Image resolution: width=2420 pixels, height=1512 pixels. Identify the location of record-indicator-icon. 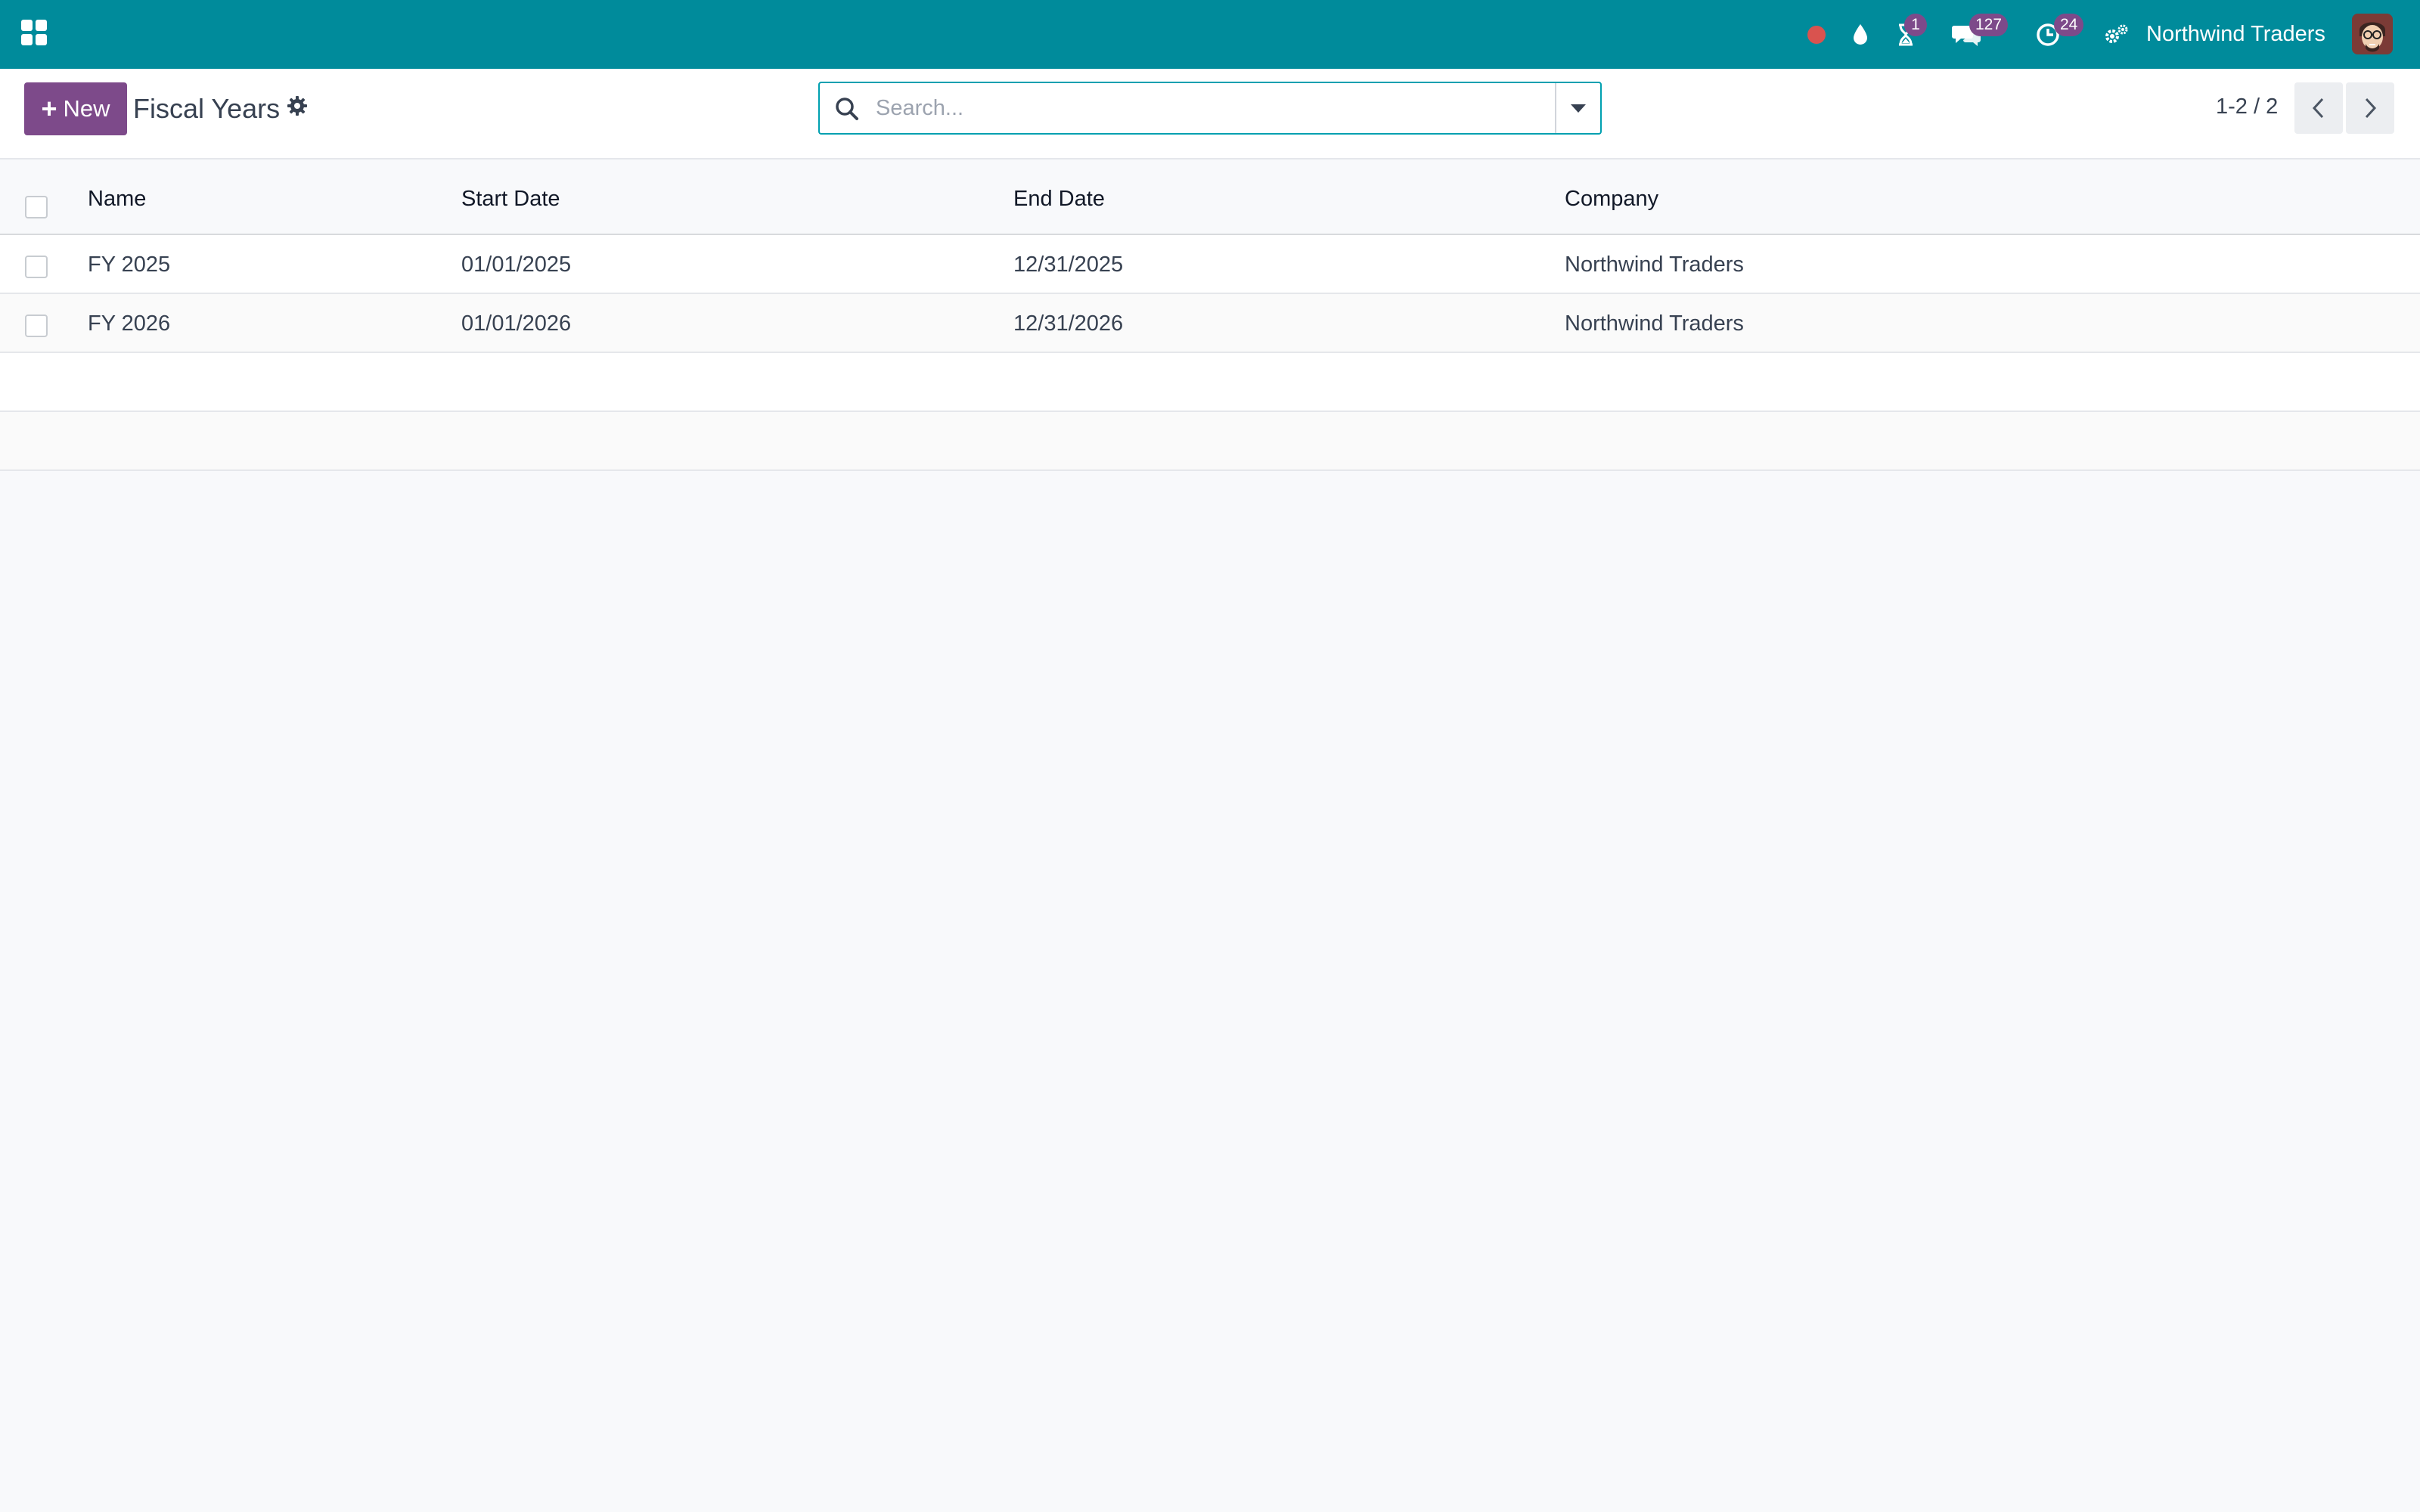
(1816, 34).